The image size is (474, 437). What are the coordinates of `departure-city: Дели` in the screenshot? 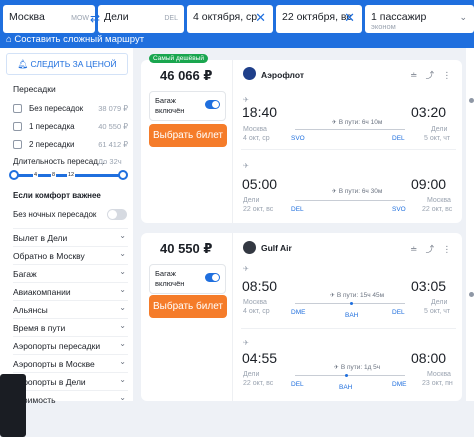 It's located at (251, 374).